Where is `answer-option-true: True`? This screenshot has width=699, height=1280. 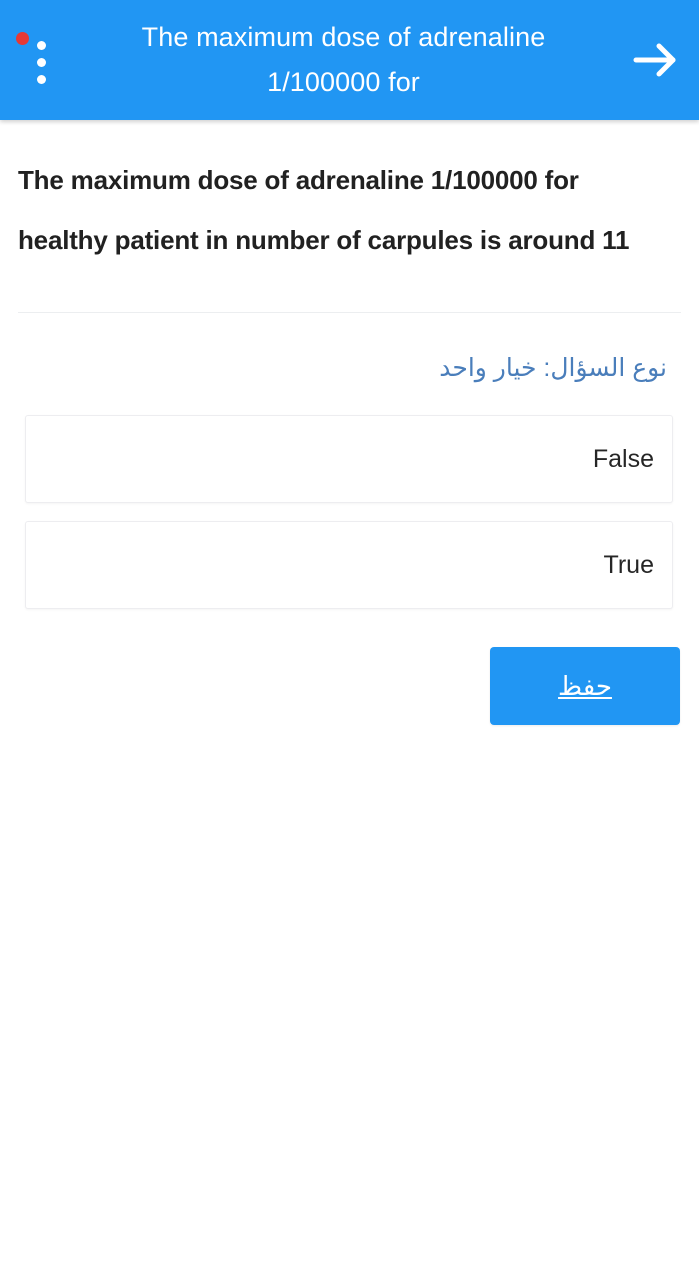
answer-option-true: True is located at coordinates (349, 565).